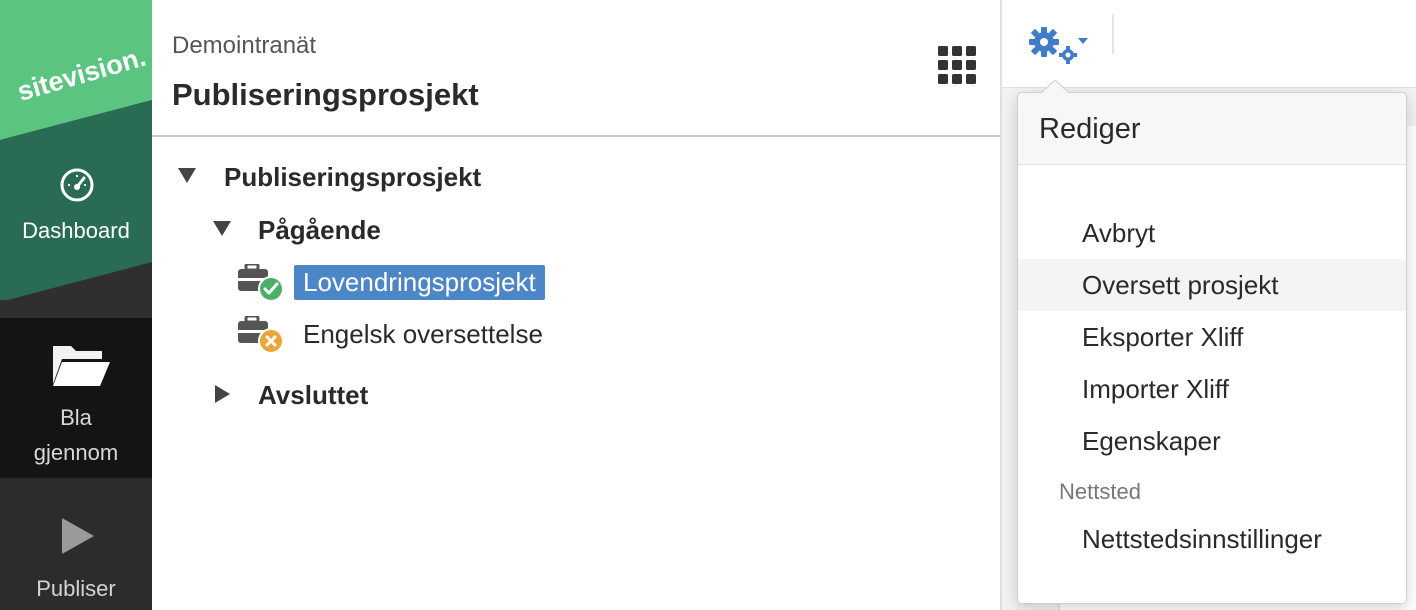 The width and height of the screenshot is (1416, 610). I want to click on tree-item-ongoing: Pågående, so click(319, 230).